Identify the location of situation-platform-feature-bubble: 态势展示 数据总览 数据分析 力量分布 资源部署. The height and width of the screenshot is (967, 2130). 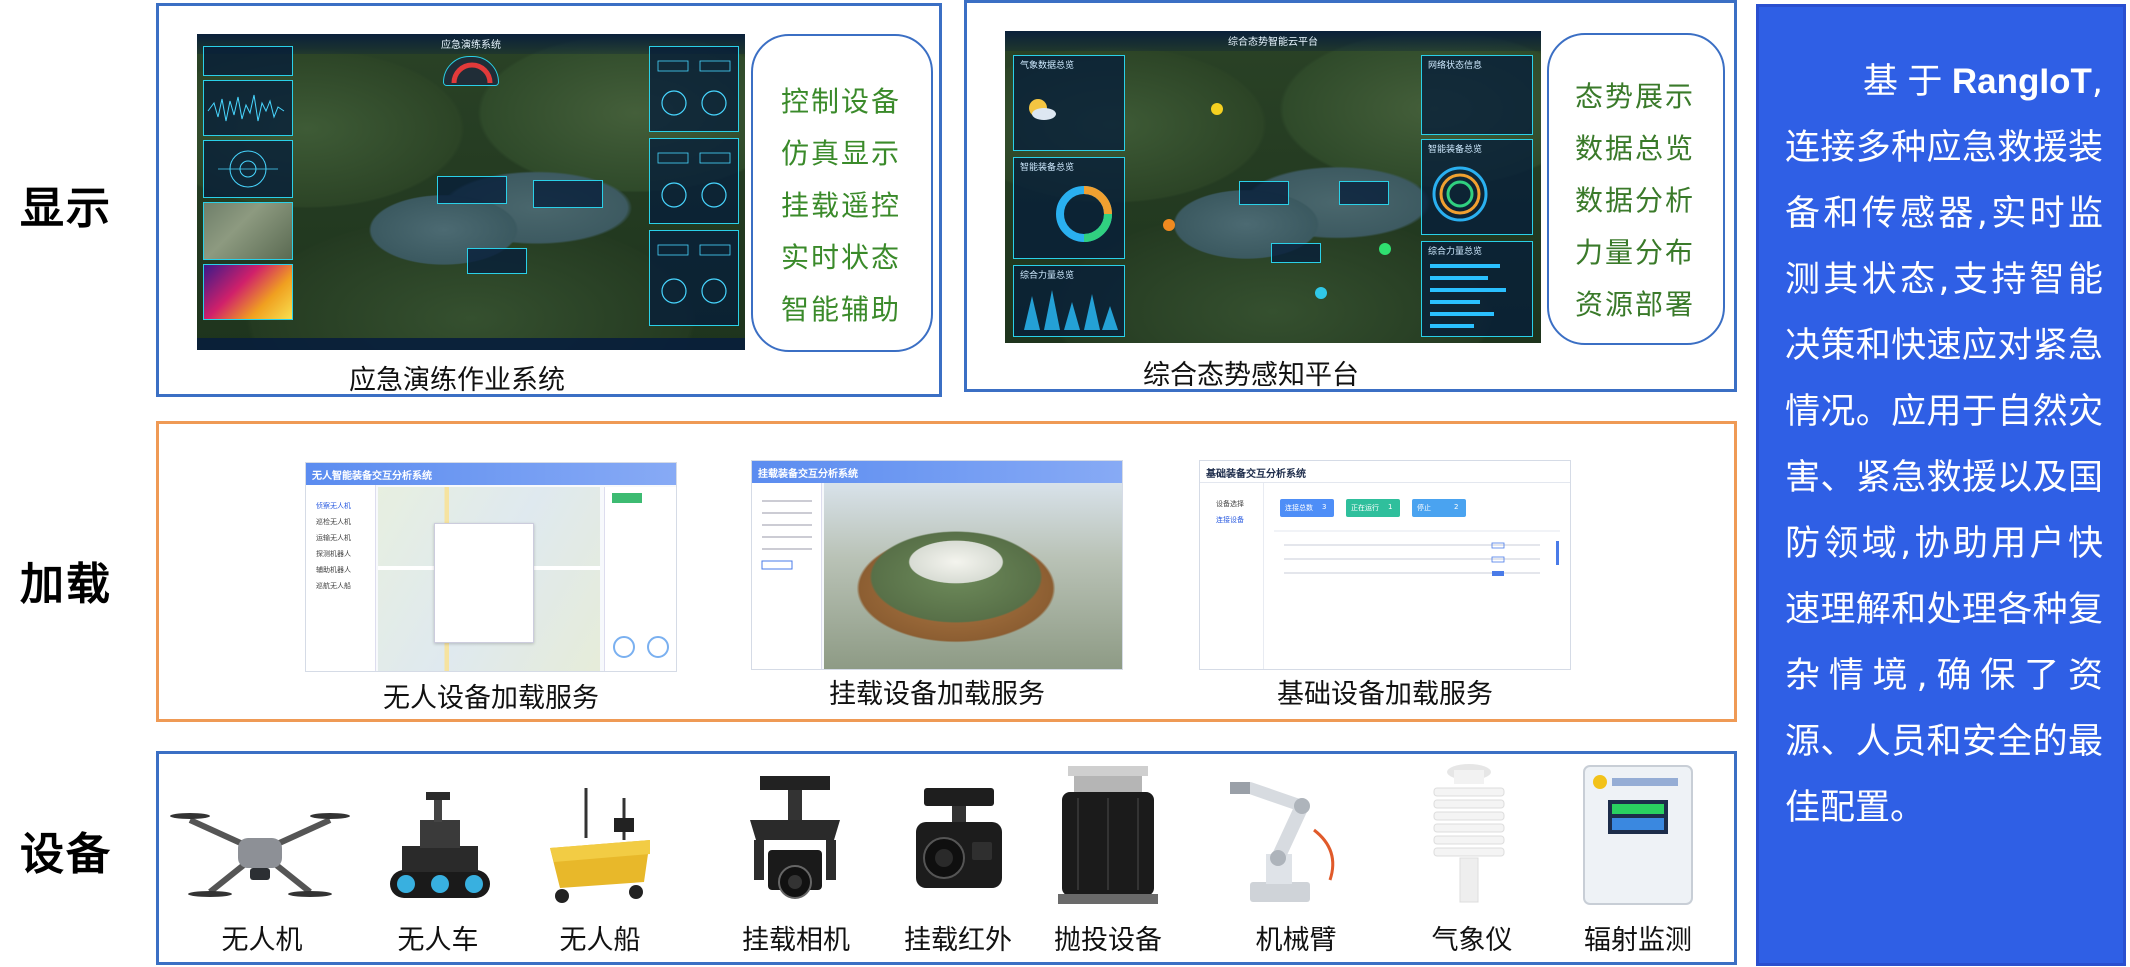
(1636, 189).